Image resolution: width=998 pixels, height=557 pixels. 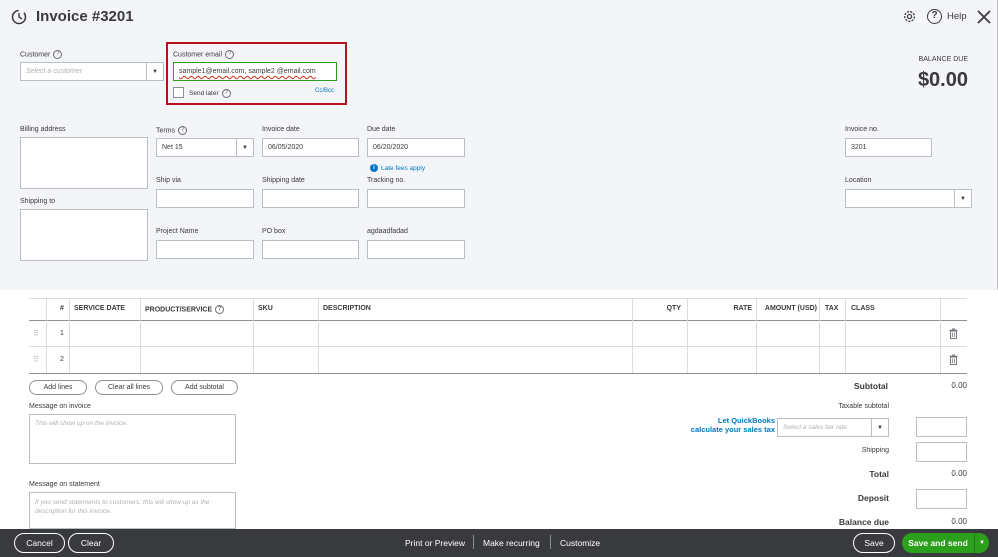 I want to click on subtotal-value: 0.00, so click(x=959, y=385).